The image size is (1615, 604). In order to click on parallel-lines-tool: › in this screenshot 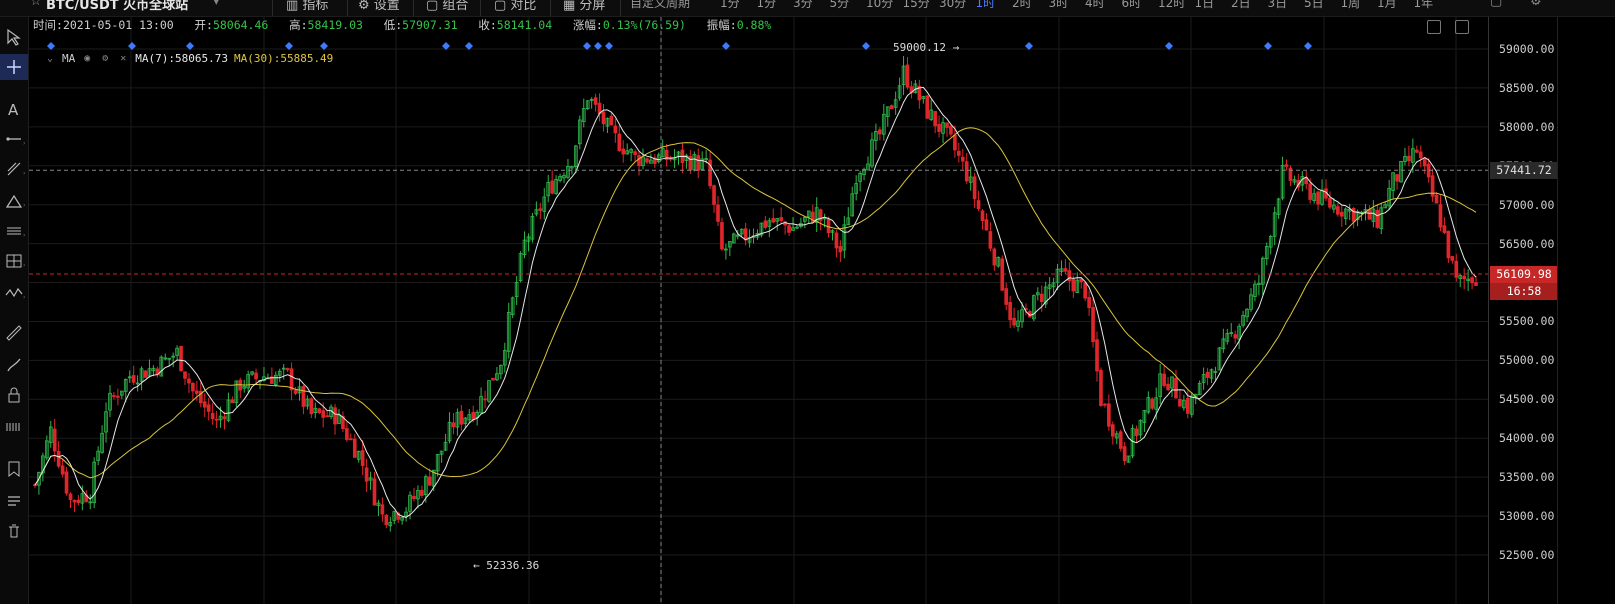, I will do `click(14, 231)`.